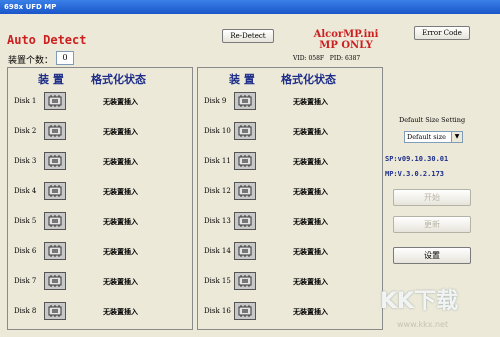 This screenshot has width=500, height=337. What do you see at coordinates (31, 61) in the screenshot?
I see `device-count-label: 装置个数：` at bounding box center [31, 61].